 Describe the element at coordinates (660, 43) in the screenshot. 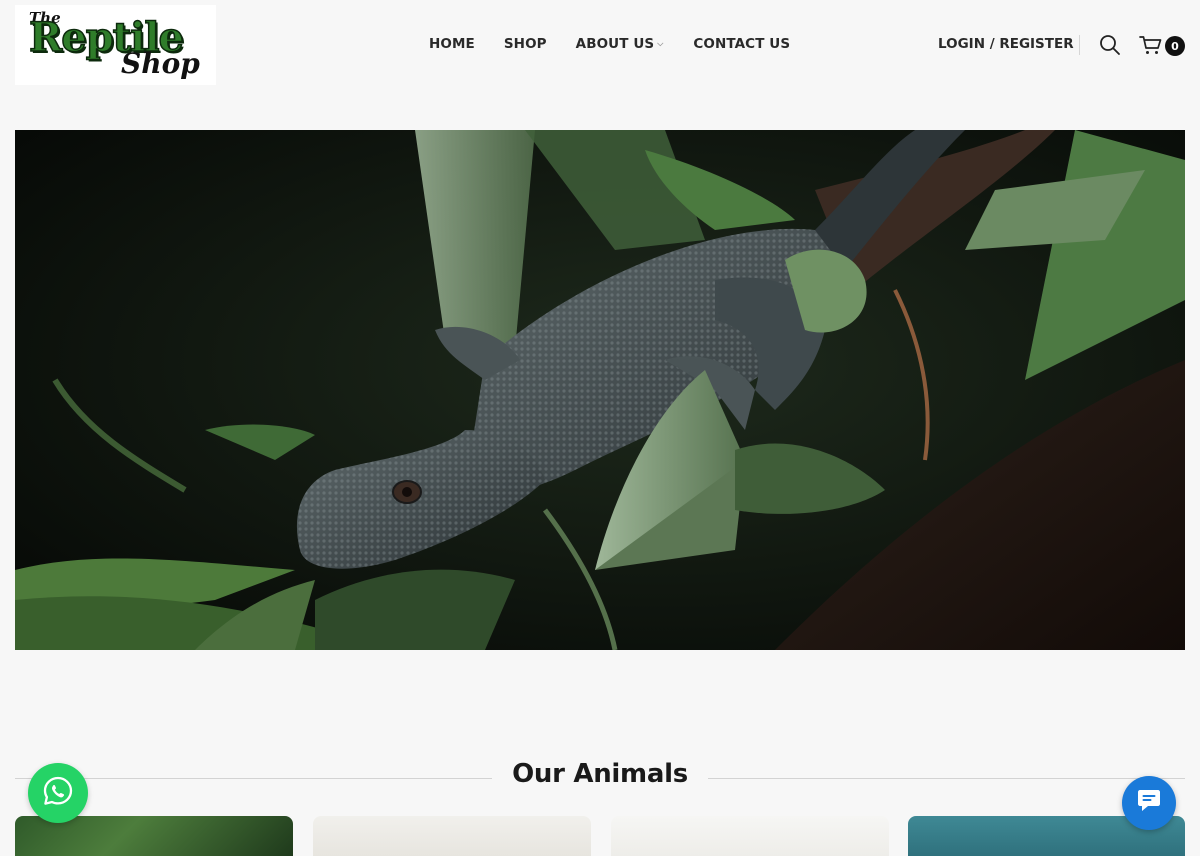

I see `chevron-down-icon: ⌵` at that location.